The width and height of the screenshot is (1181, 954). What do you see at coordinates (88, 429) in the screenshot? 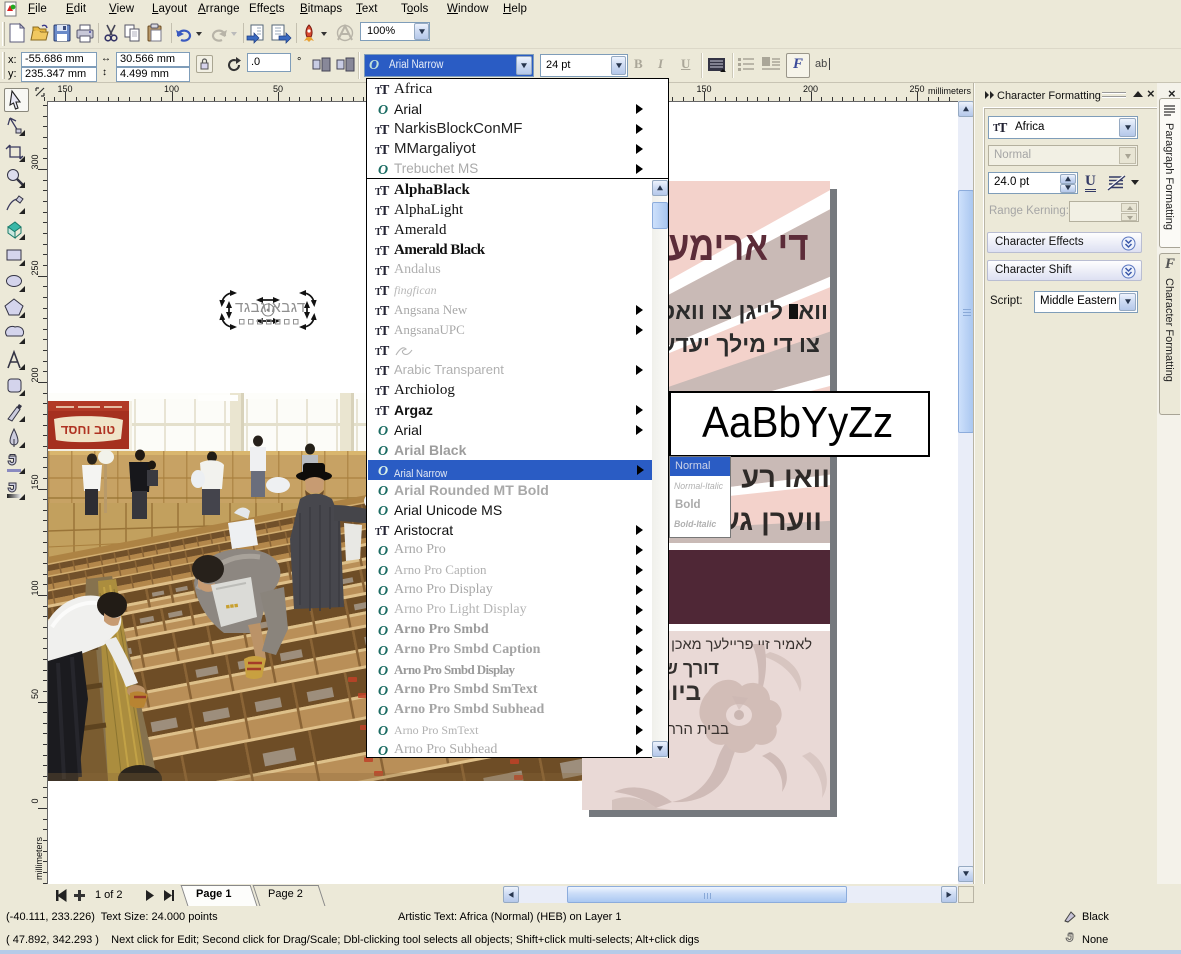
I see `svg-text: טוב וחסד` at bounding box center [88, 429].